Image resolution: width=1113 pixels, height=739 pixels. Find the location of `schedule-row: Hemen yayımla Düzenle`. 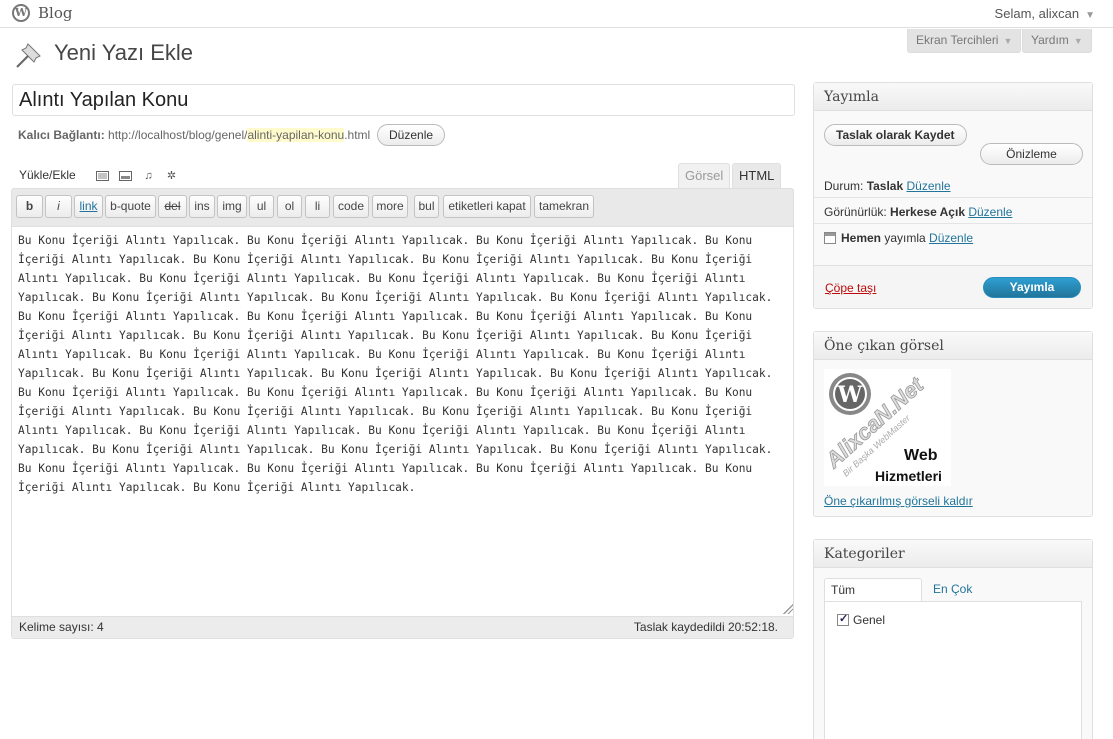

schedule-row: Hemen yayımla Düzenle is located at coordinates (898, 238).